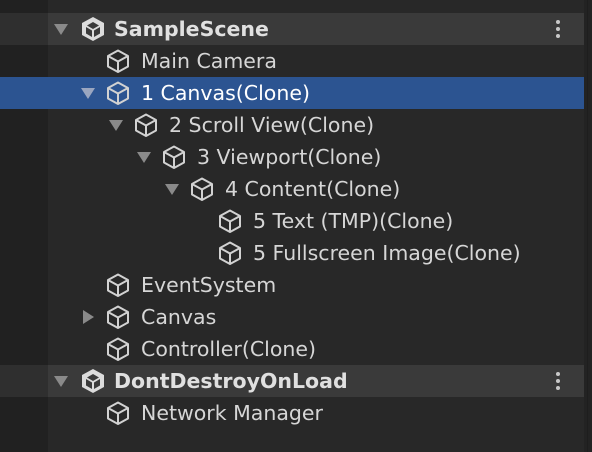  I want to click on hierarchy-item-row: 1 Canvas(Clone), so click(292, 93).